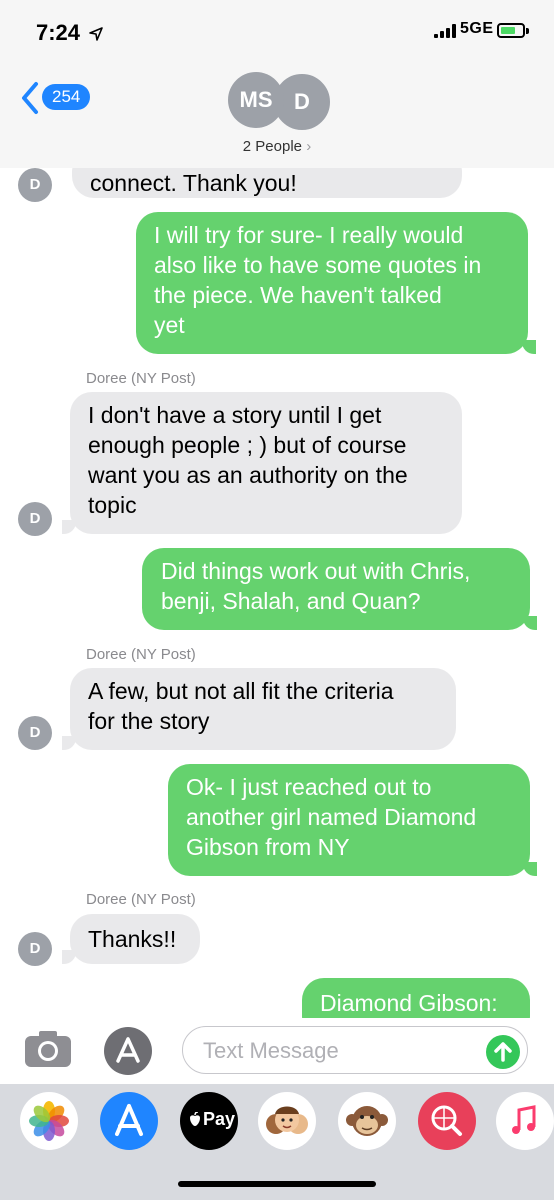 The width and height of the screenshot is (554, 1200). Describe the element at coordinates (48, 1048) in the screenshot. I see `camera-icon` at that location.